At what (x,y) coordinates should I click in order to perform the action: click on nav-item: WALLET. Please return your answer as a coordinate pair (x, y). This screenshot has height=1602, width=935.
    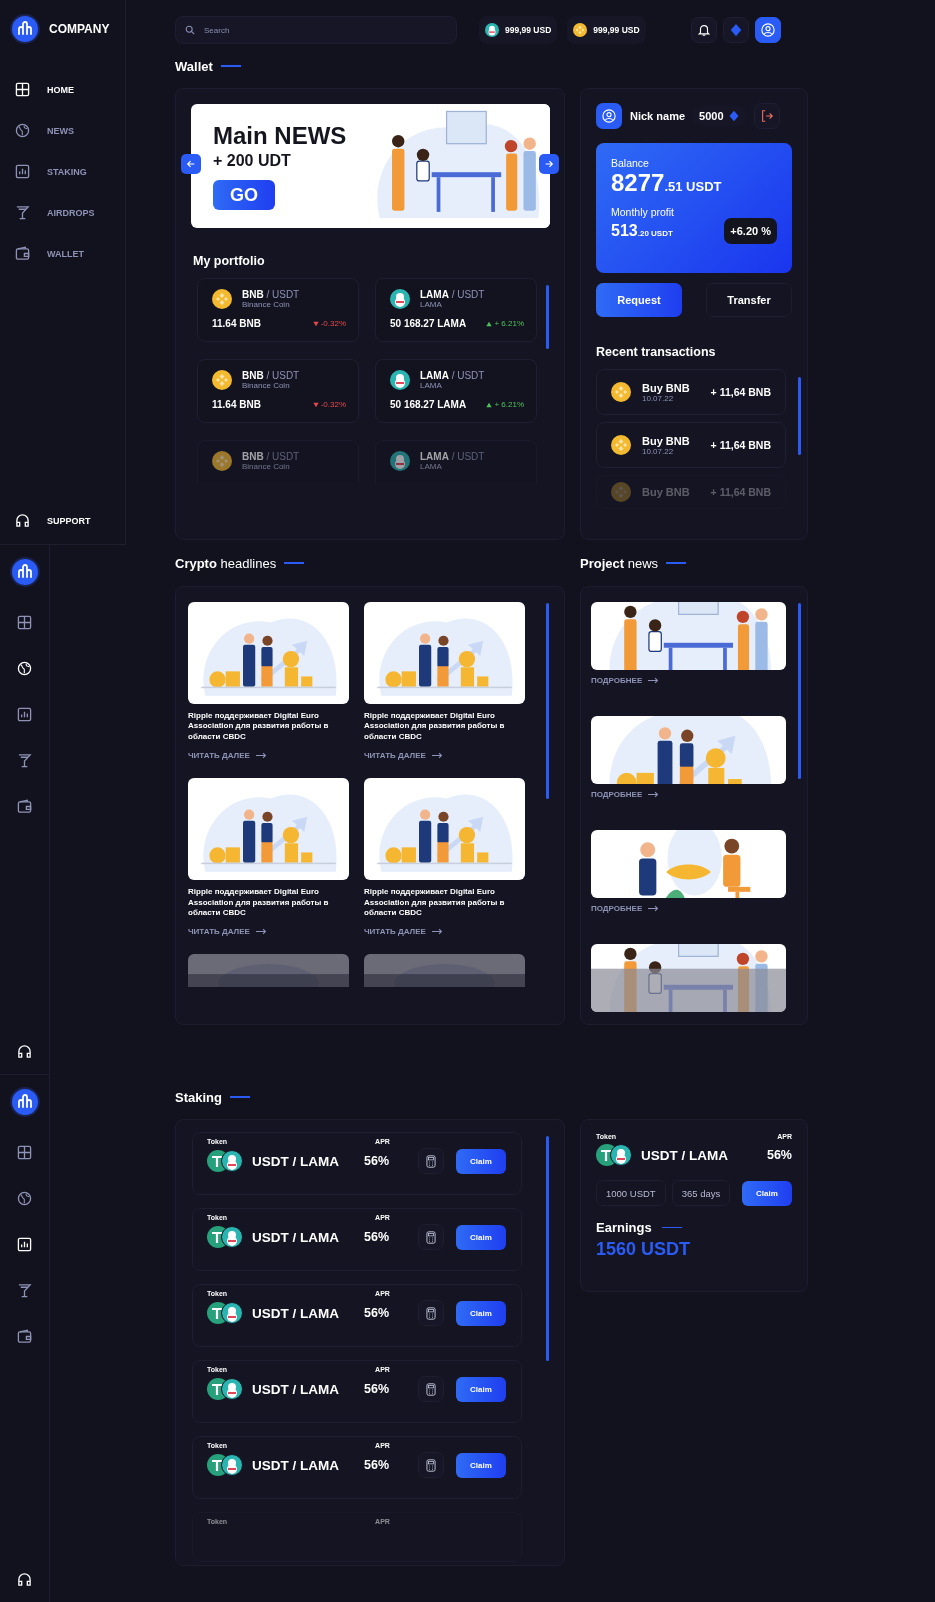
    Looking at the image, I should click on (49, 253).